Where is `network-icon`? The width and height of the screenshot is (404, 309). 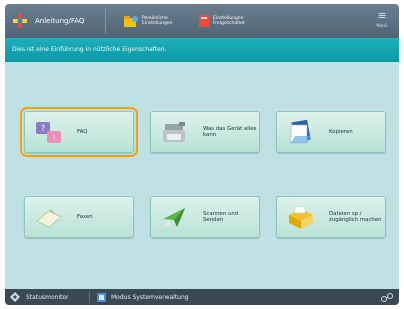 network-icon is located at coordinates (387, 297).